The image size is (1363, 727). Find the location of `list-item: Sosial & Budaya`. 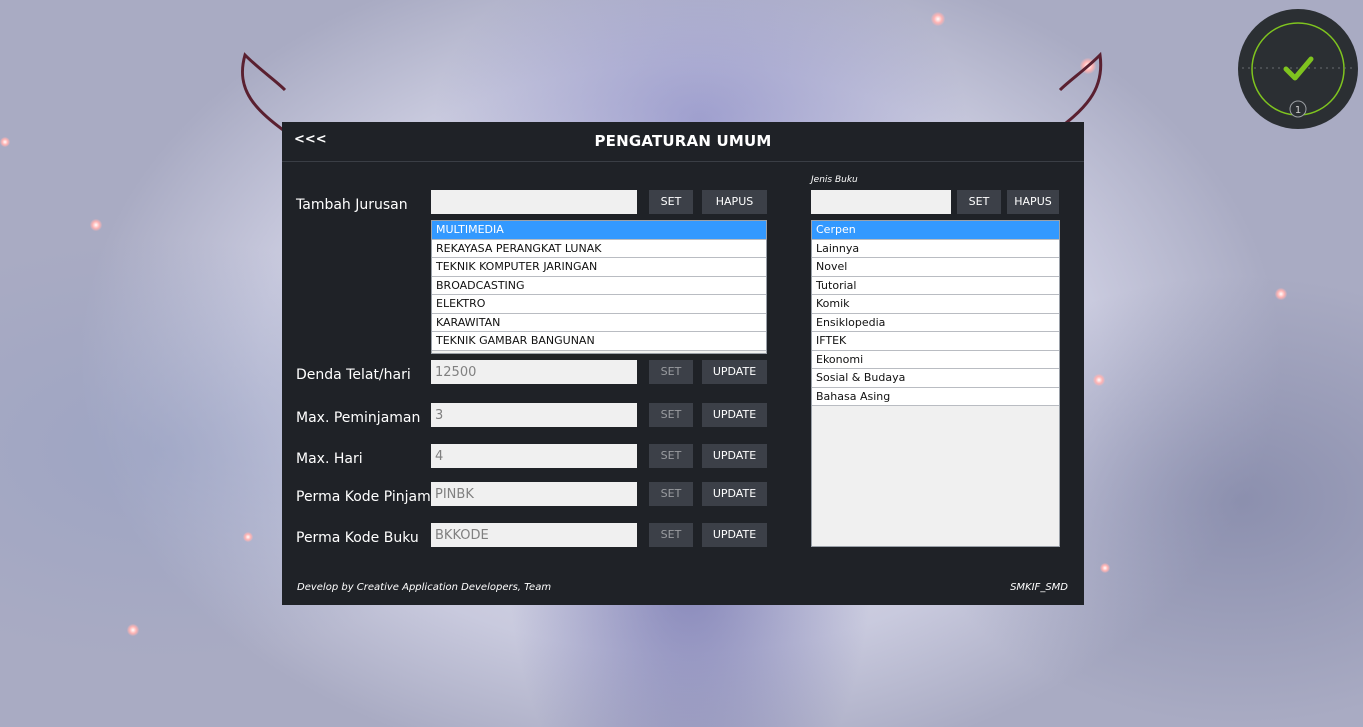

list-item: Sosial & Budaya is located at coordinates (935, 378).